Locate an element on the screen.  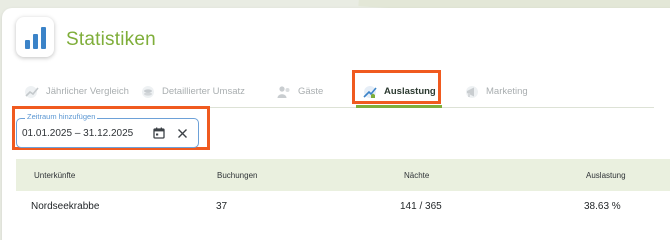
statistics-app-icon is located at coordinates (35, 37).